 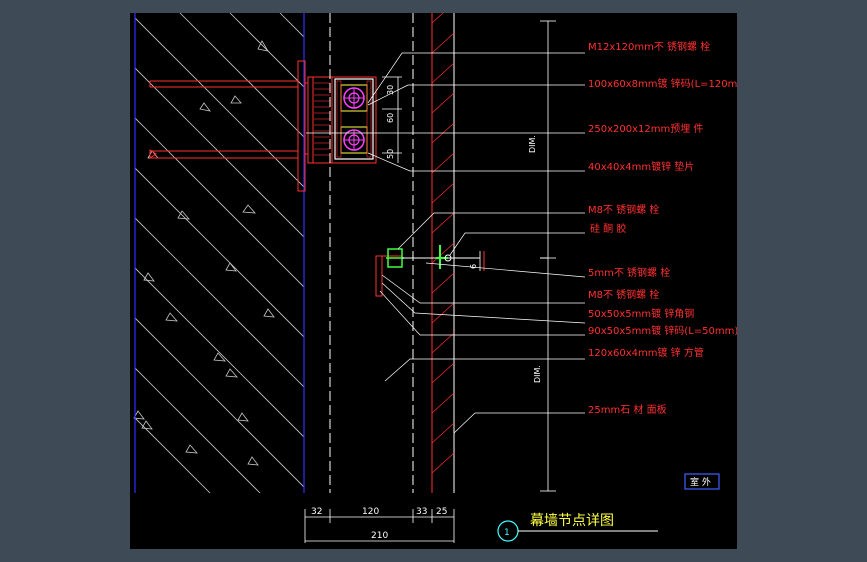 What do you see at coordinates (473, 266) in the screenshot?
I see `dim-small: 6` at bounding box center [473, 266].